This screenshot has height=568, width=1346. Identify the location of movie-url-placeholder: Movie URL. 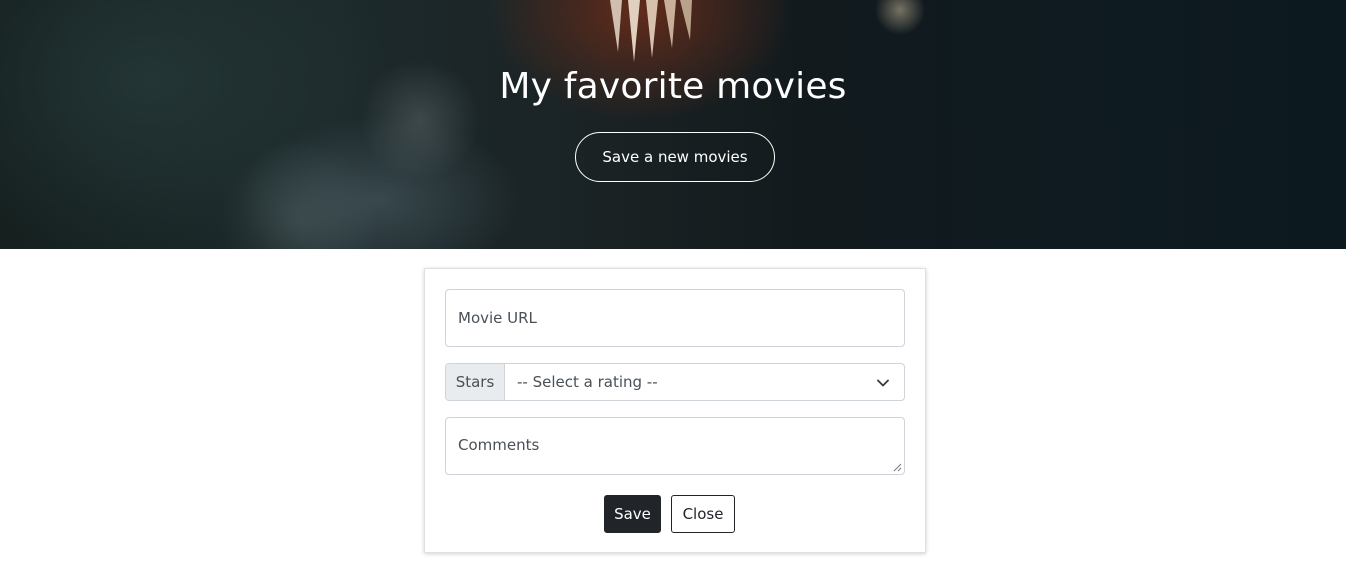
(497, 318).